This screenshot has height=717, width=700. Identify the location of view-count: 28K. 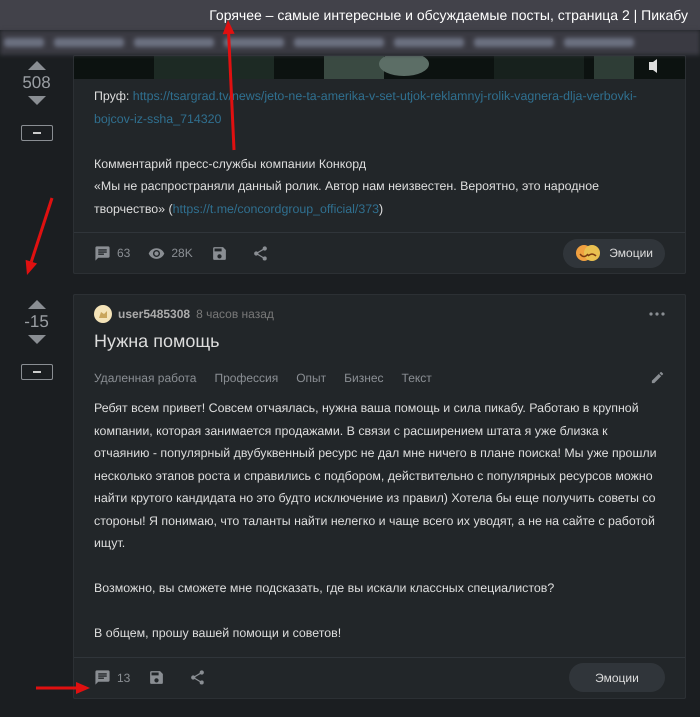
(182, 253).